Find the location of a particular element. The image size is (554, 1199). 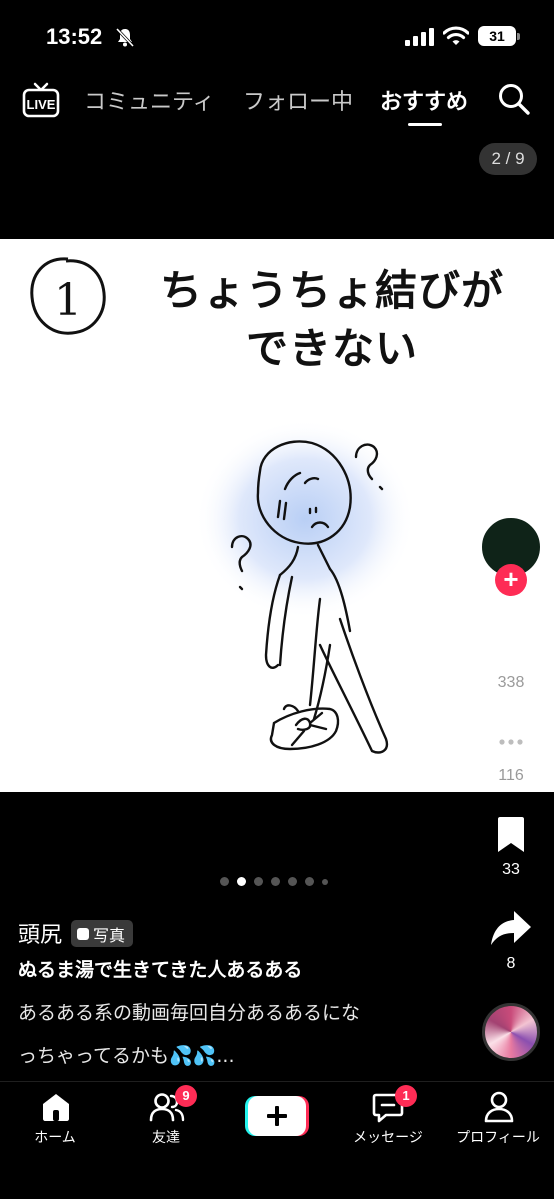

tab-recommended: おすすめ is located at coordinates (424, 100).